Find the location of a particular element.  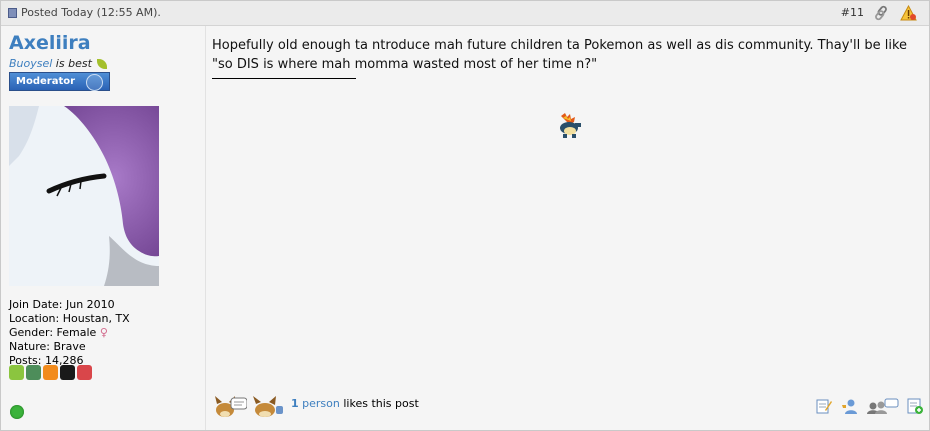

post-timestamp: Posted Today (12:55 AM). is located at coordinates (91, 12).